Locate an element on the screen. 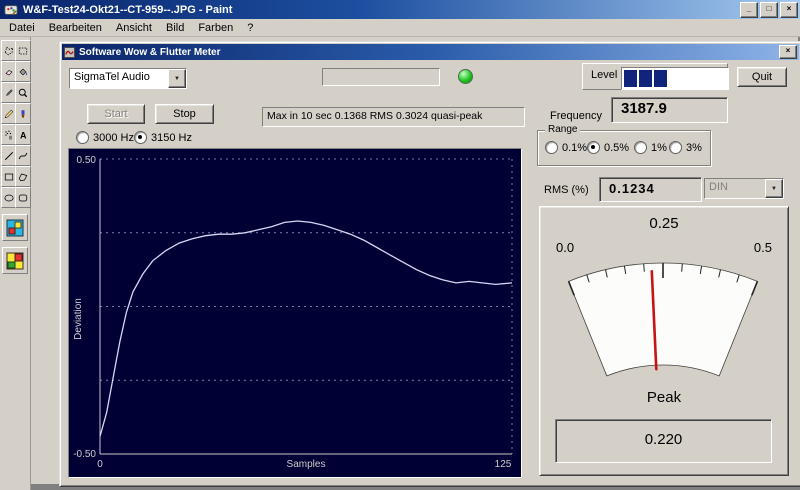 This screenshot has height=490, width=800. minimize-button: _ is located at coordinates (749, 9).